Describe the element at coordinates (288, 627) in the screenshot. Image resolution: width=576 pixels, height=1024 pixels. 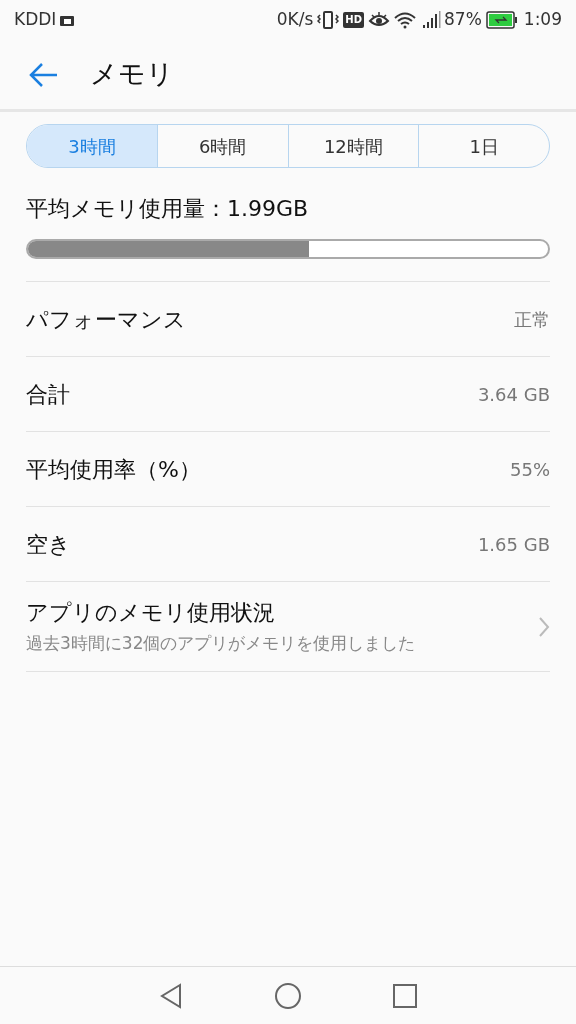
I see `app-memory-usage-item: アプリのメモリ使用状況 過去3時間に32個のアプリがメモリを使用しました` at that location.